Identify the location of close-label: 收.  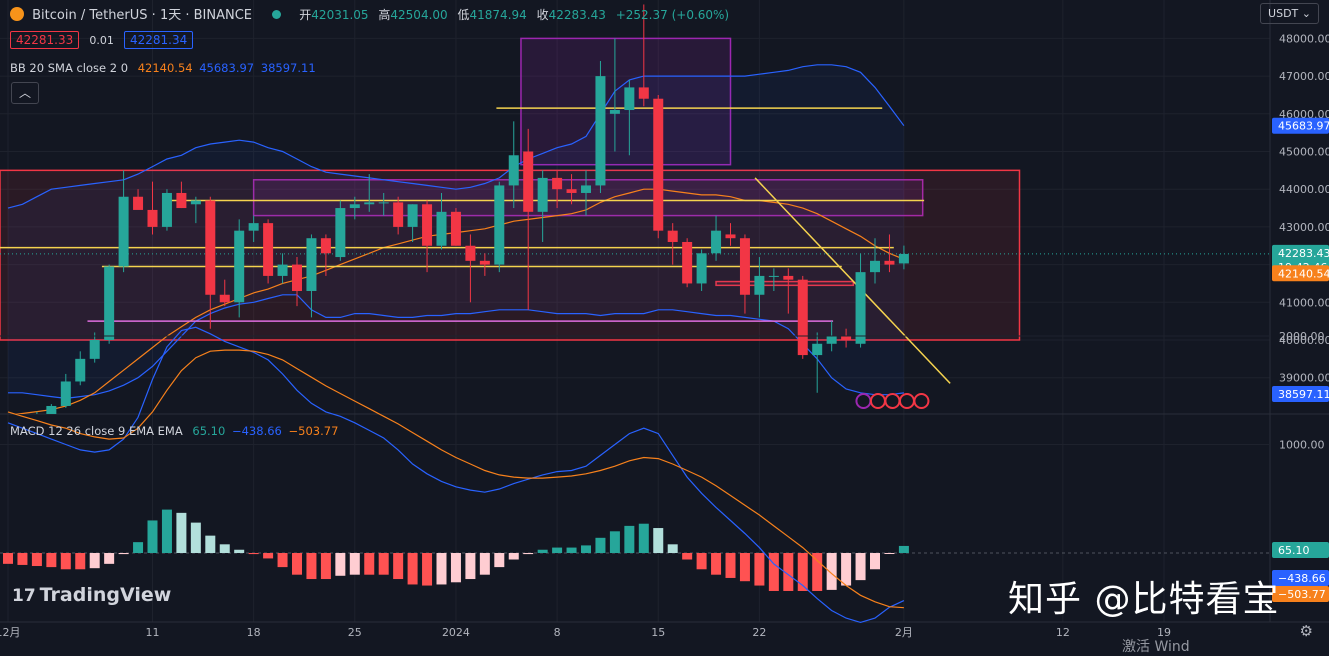
(542, 15).